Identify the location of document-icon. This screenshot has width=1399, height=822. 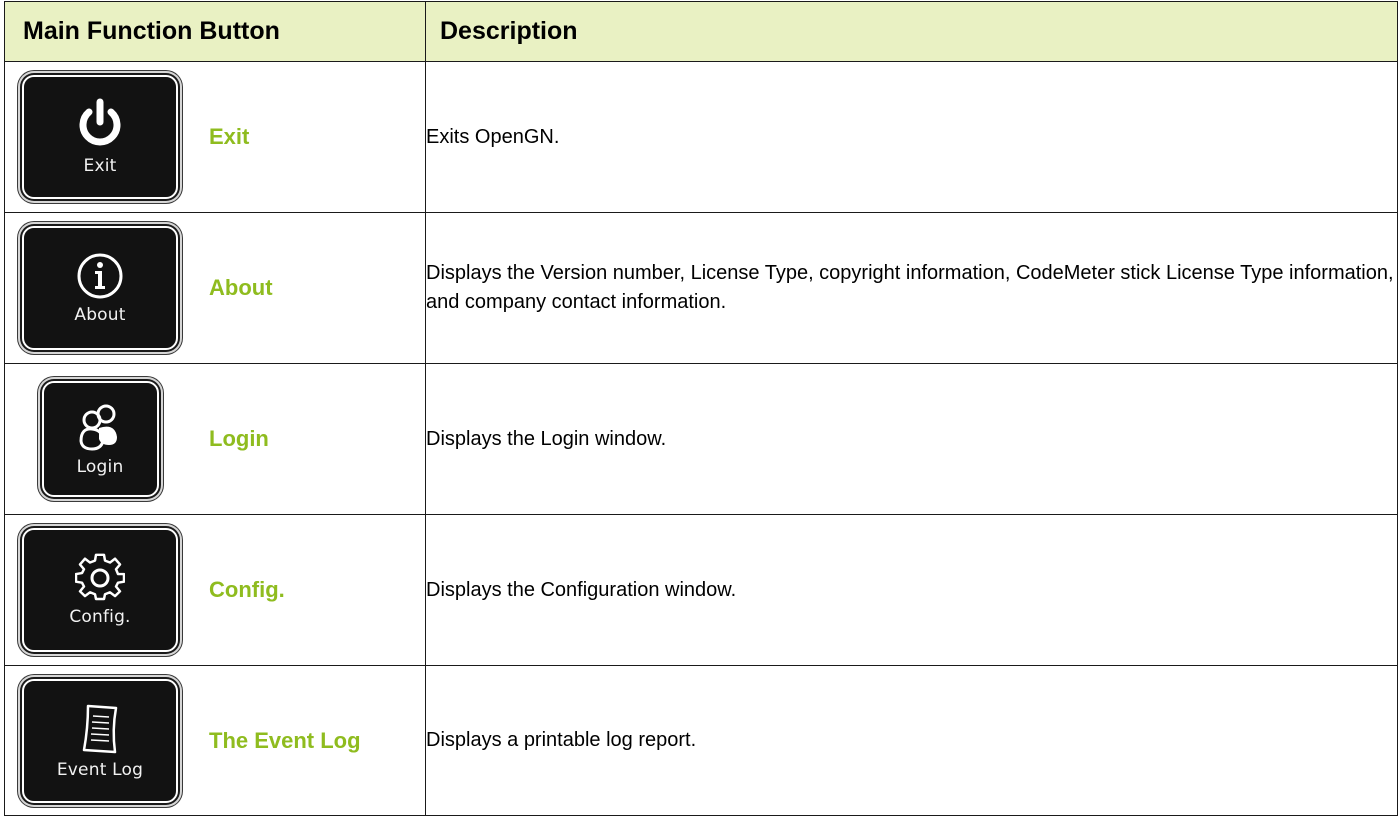
(100, 728).